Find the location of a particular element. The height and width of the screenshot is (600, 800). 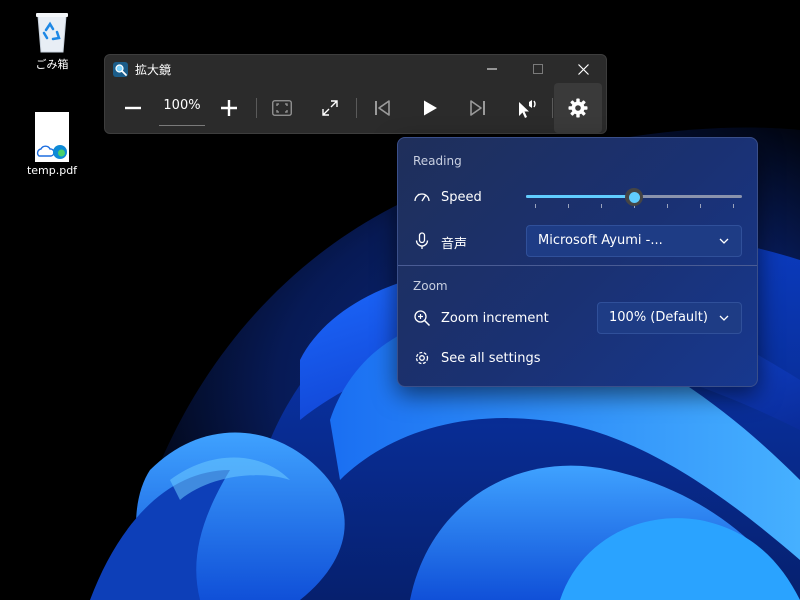

settings-button is located at coordinates (578, 108).